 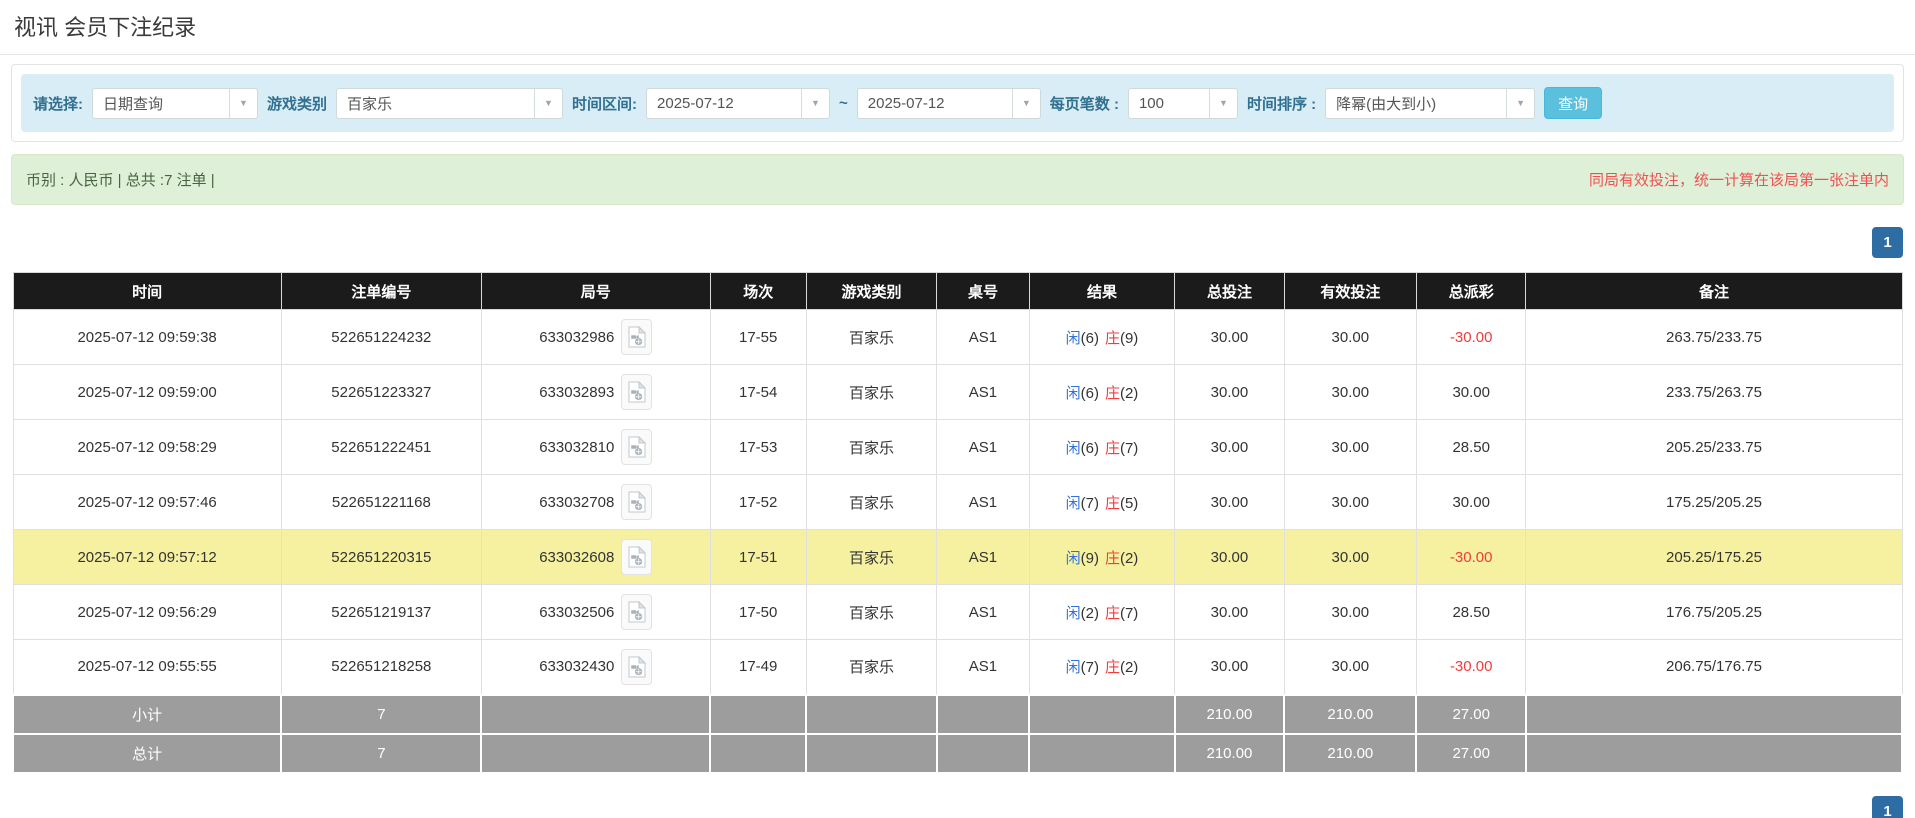 What do you see at coordinates (381, 337) in the screenshot?
I see `bet-id: 522651224232` at bounding box center [381, 337].